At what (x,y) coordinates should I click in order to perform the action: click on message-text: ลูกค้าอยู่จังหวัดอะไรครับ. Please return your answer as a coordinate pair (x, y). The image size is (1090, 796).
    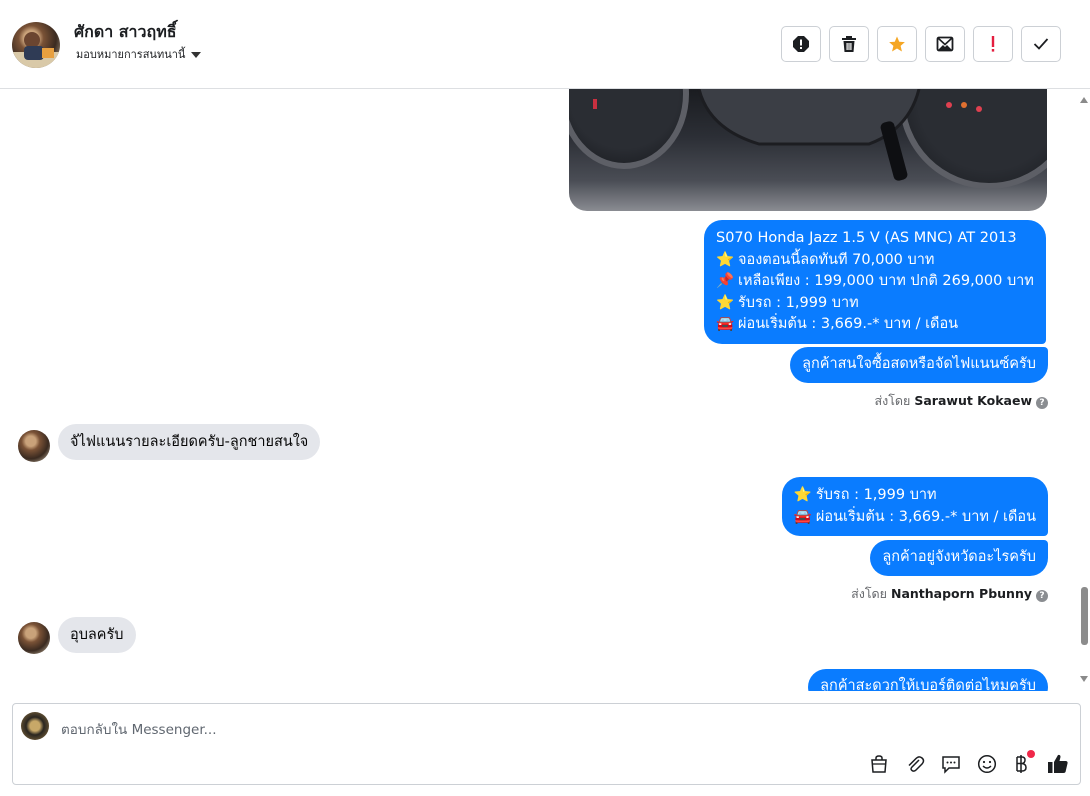
    Looking at the image, I should click on (959, 557).